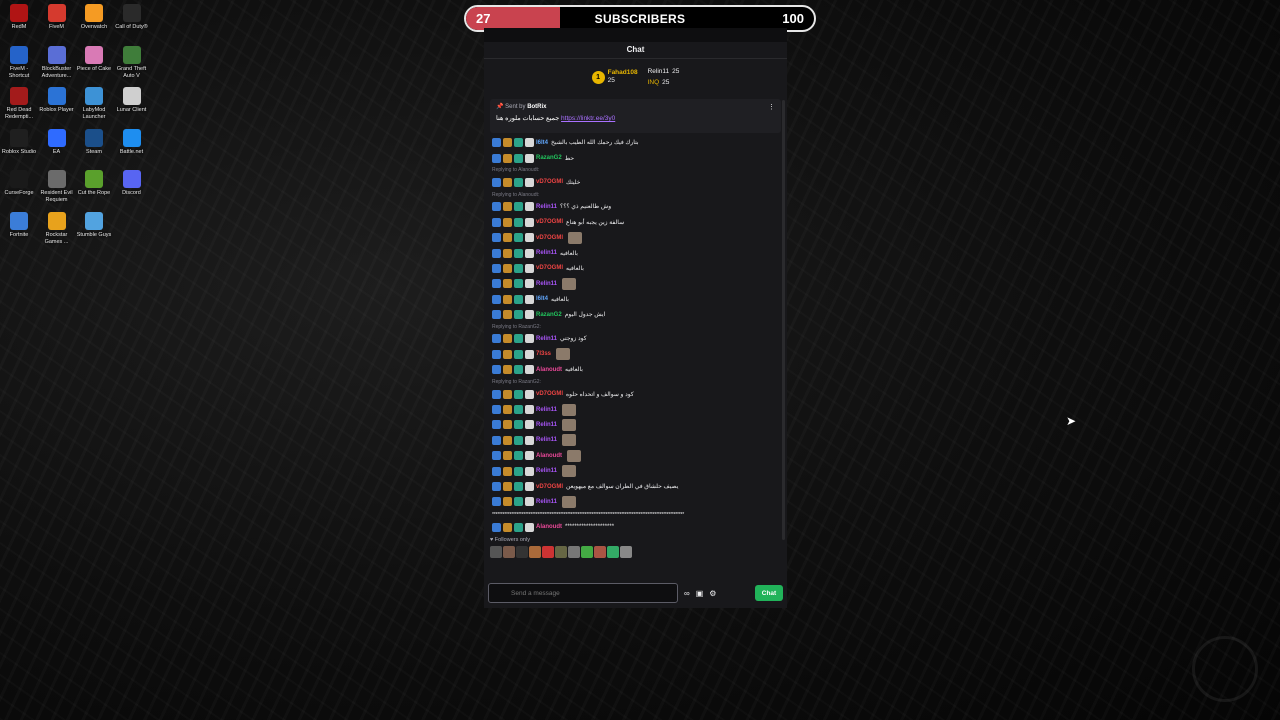  I want to click on pinned-link: https://linktr.ee/3y0, so click(588, 118).